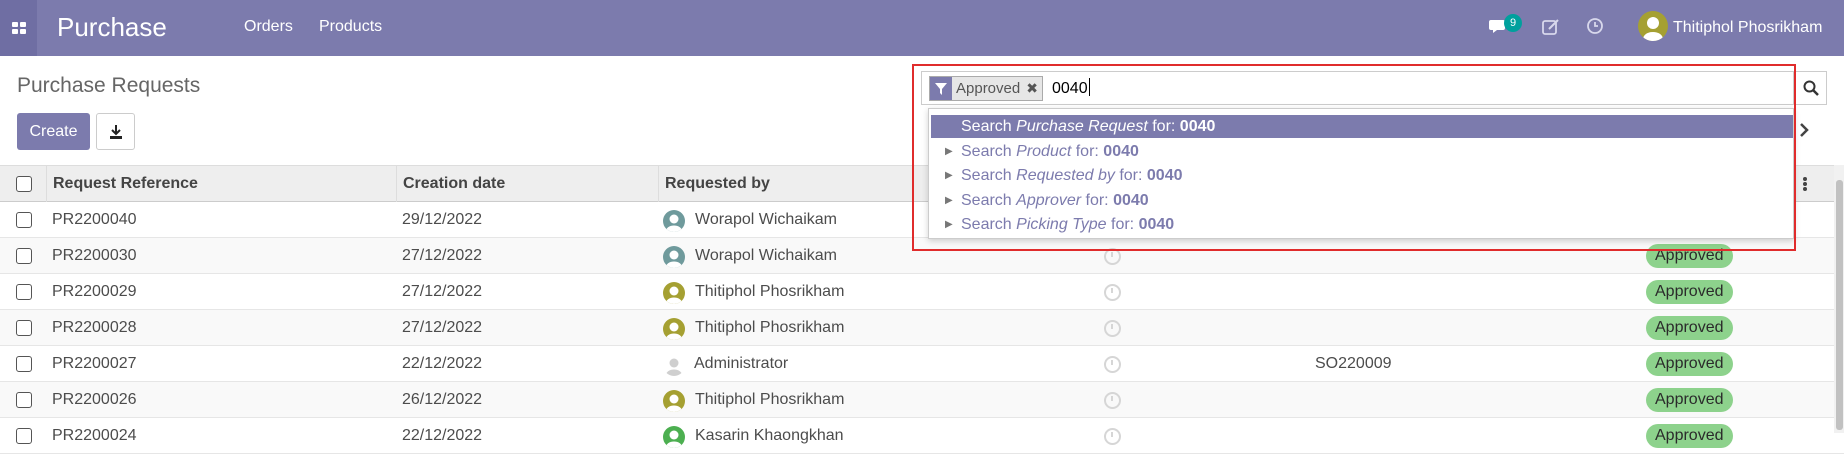 This screenshot has width=1844, height=454. What do you see at coordinates (94, 363) in the screenshot?
I see `request-reference: PR2200027` at bounding box center [94, 363].